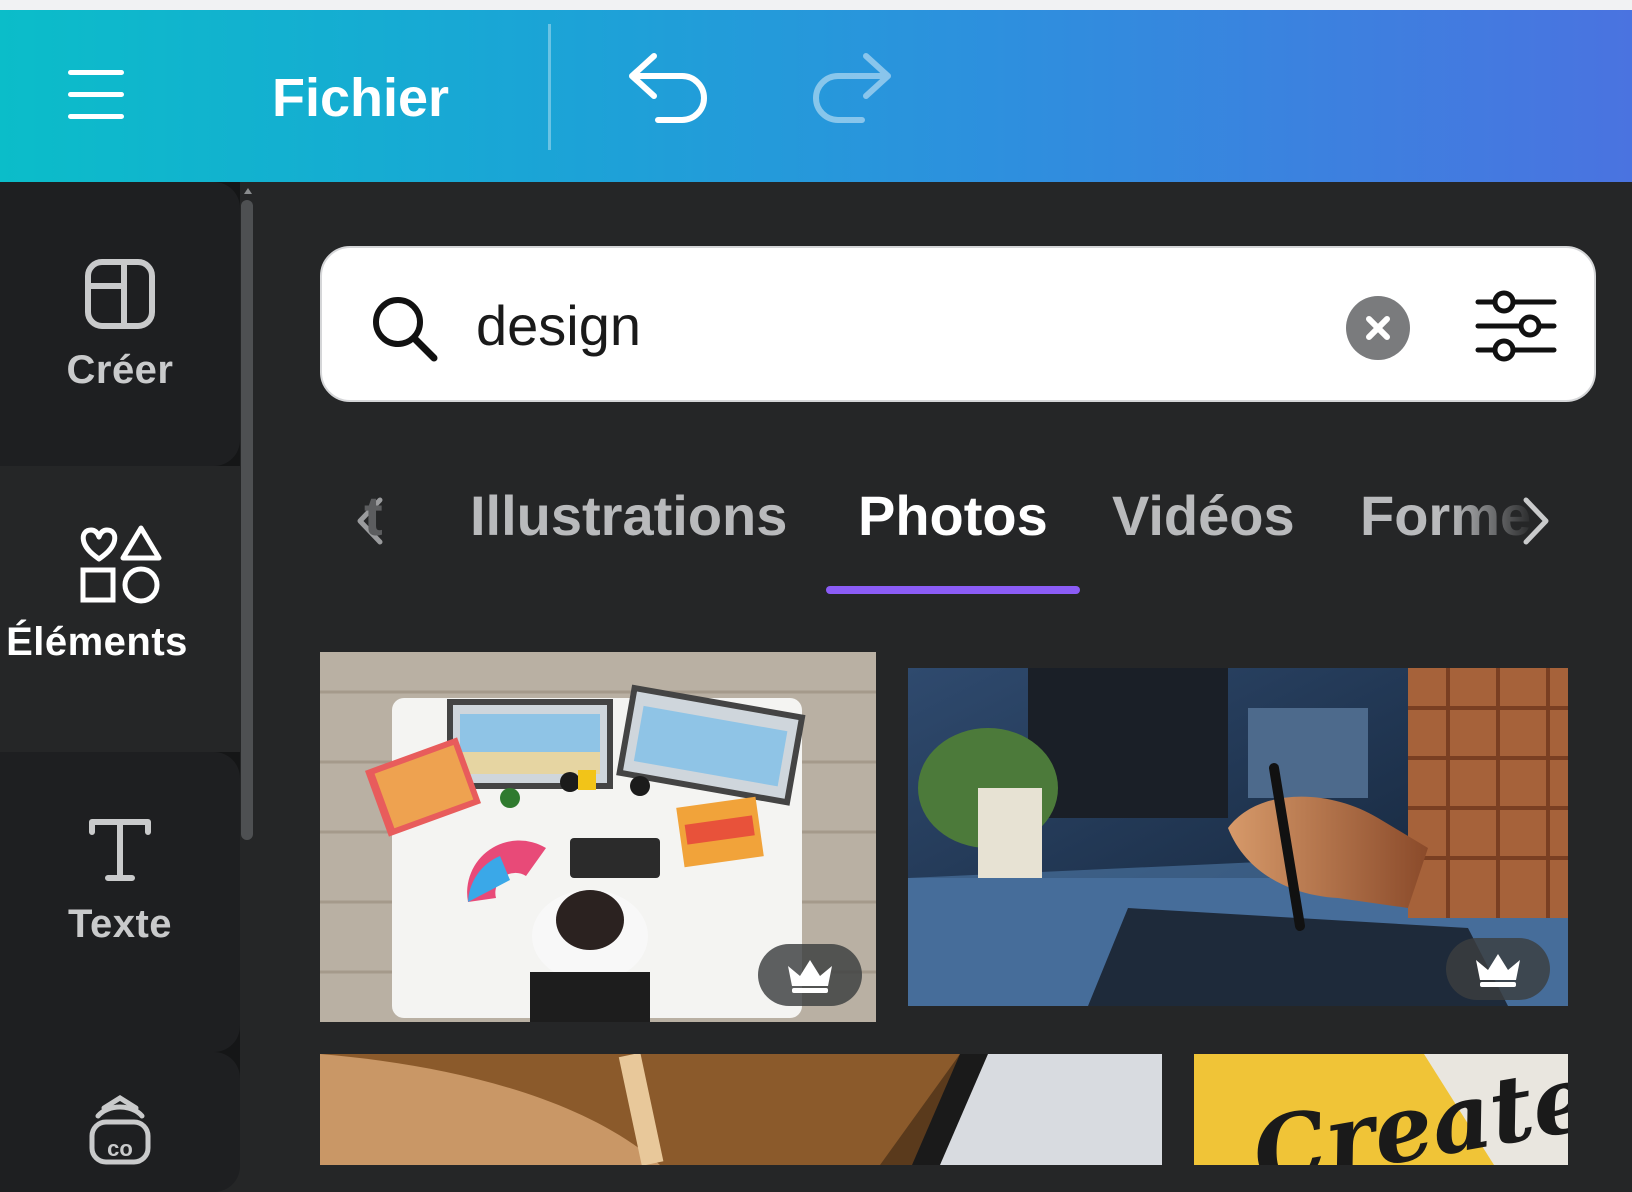 Image resolution: width=1632 pixels, height=1192 pixels. What do you see at coordinates (670, 94) in the screenshot?
I see `undo-arrow-icon` at bounding box center [670, 94].